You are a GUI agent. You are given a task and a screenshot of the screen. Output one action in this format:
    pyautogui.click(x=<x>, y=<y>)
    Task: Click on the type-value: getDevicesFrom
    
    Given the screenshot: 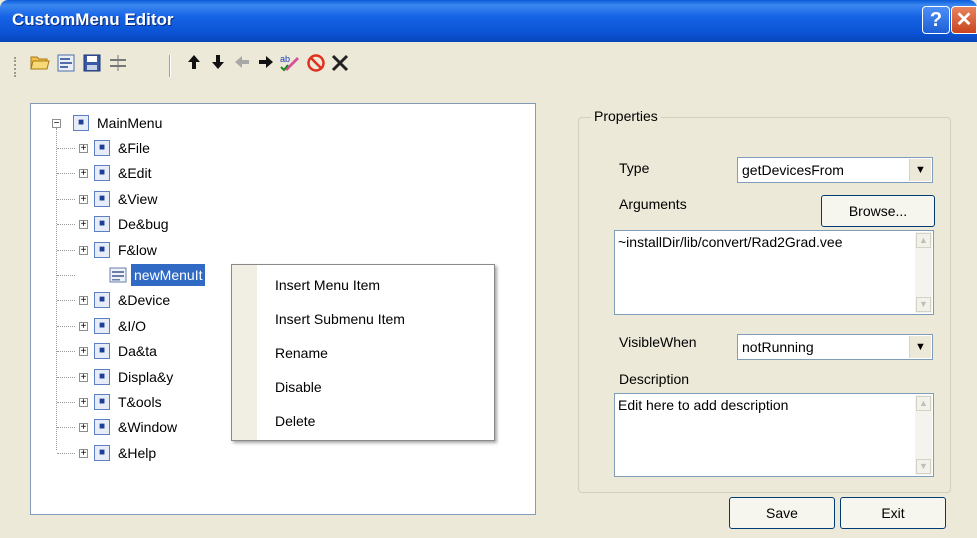 What is the action you would take?
    pyautogui.click(x=793, y=170)
    